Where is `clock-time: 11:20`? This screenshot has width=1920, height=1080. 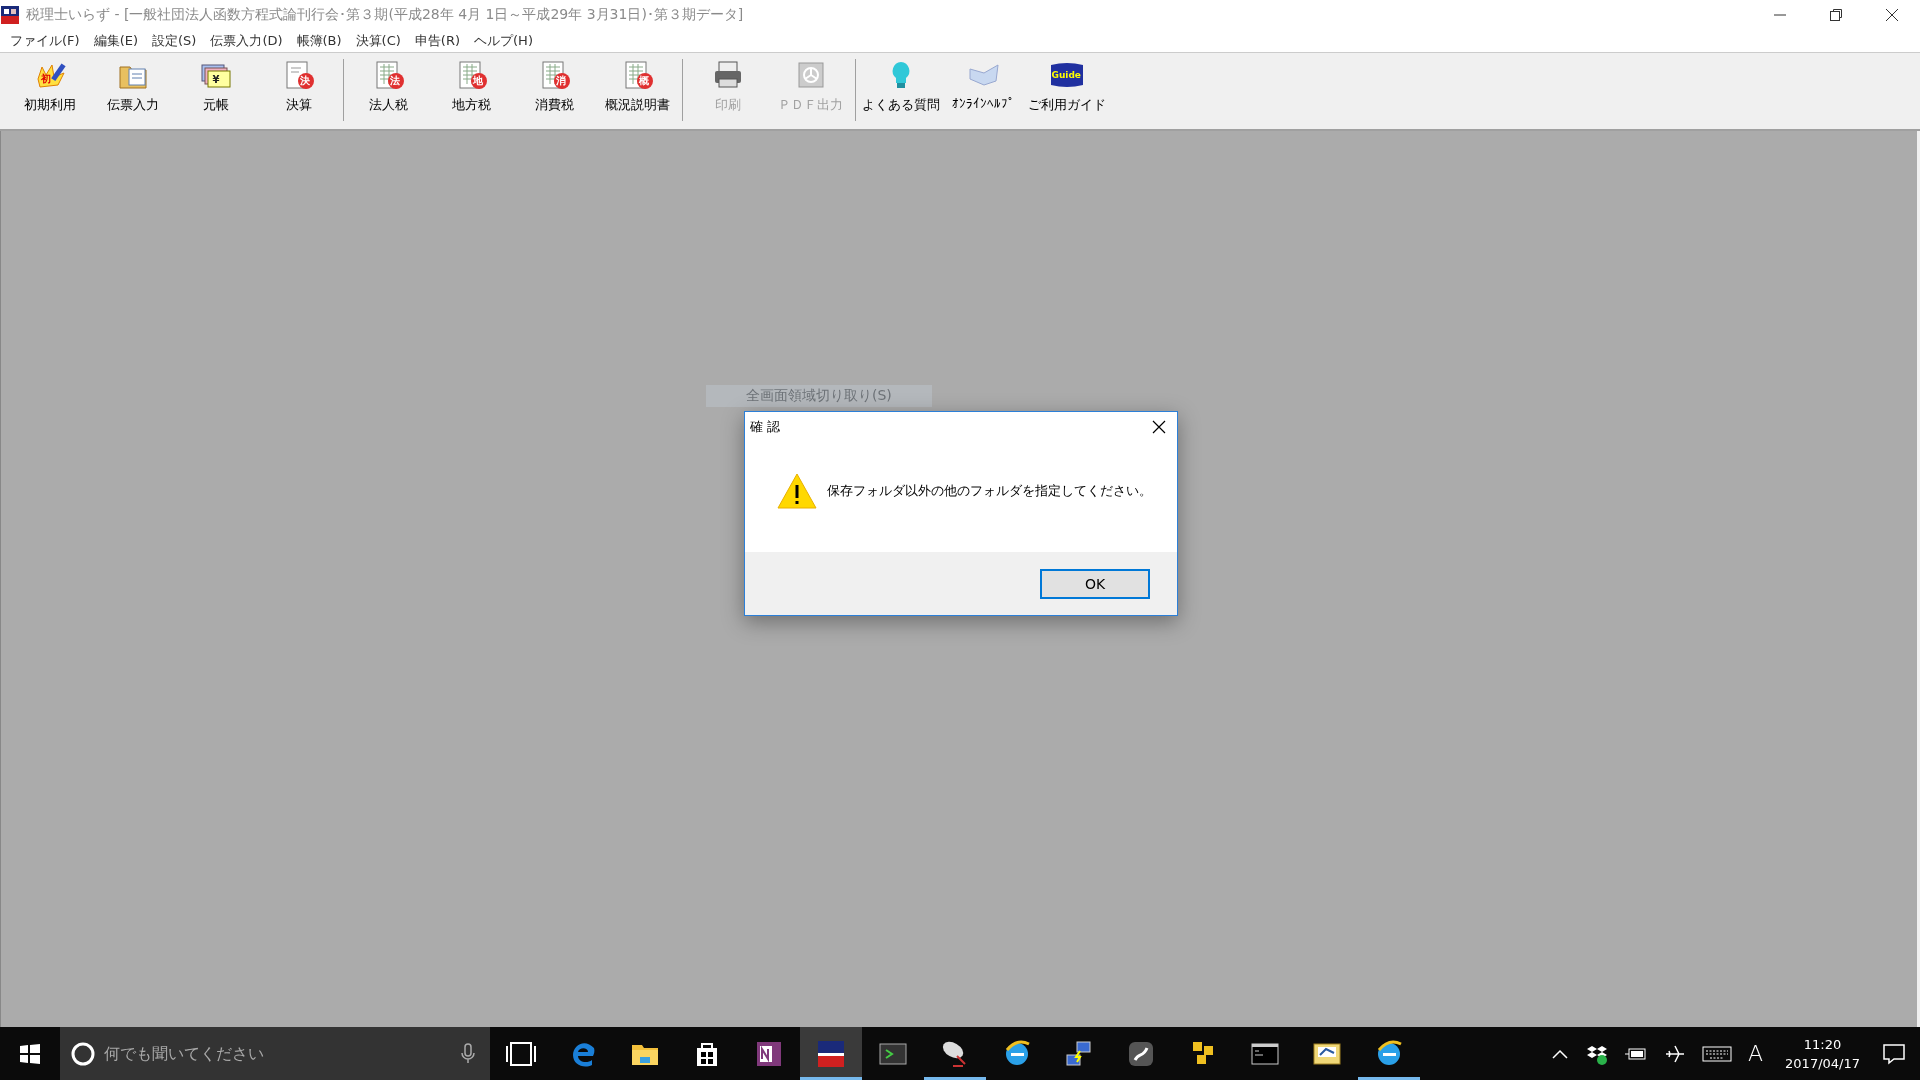
clock-time: 11:20 is located at coordinates (1822, 1044).